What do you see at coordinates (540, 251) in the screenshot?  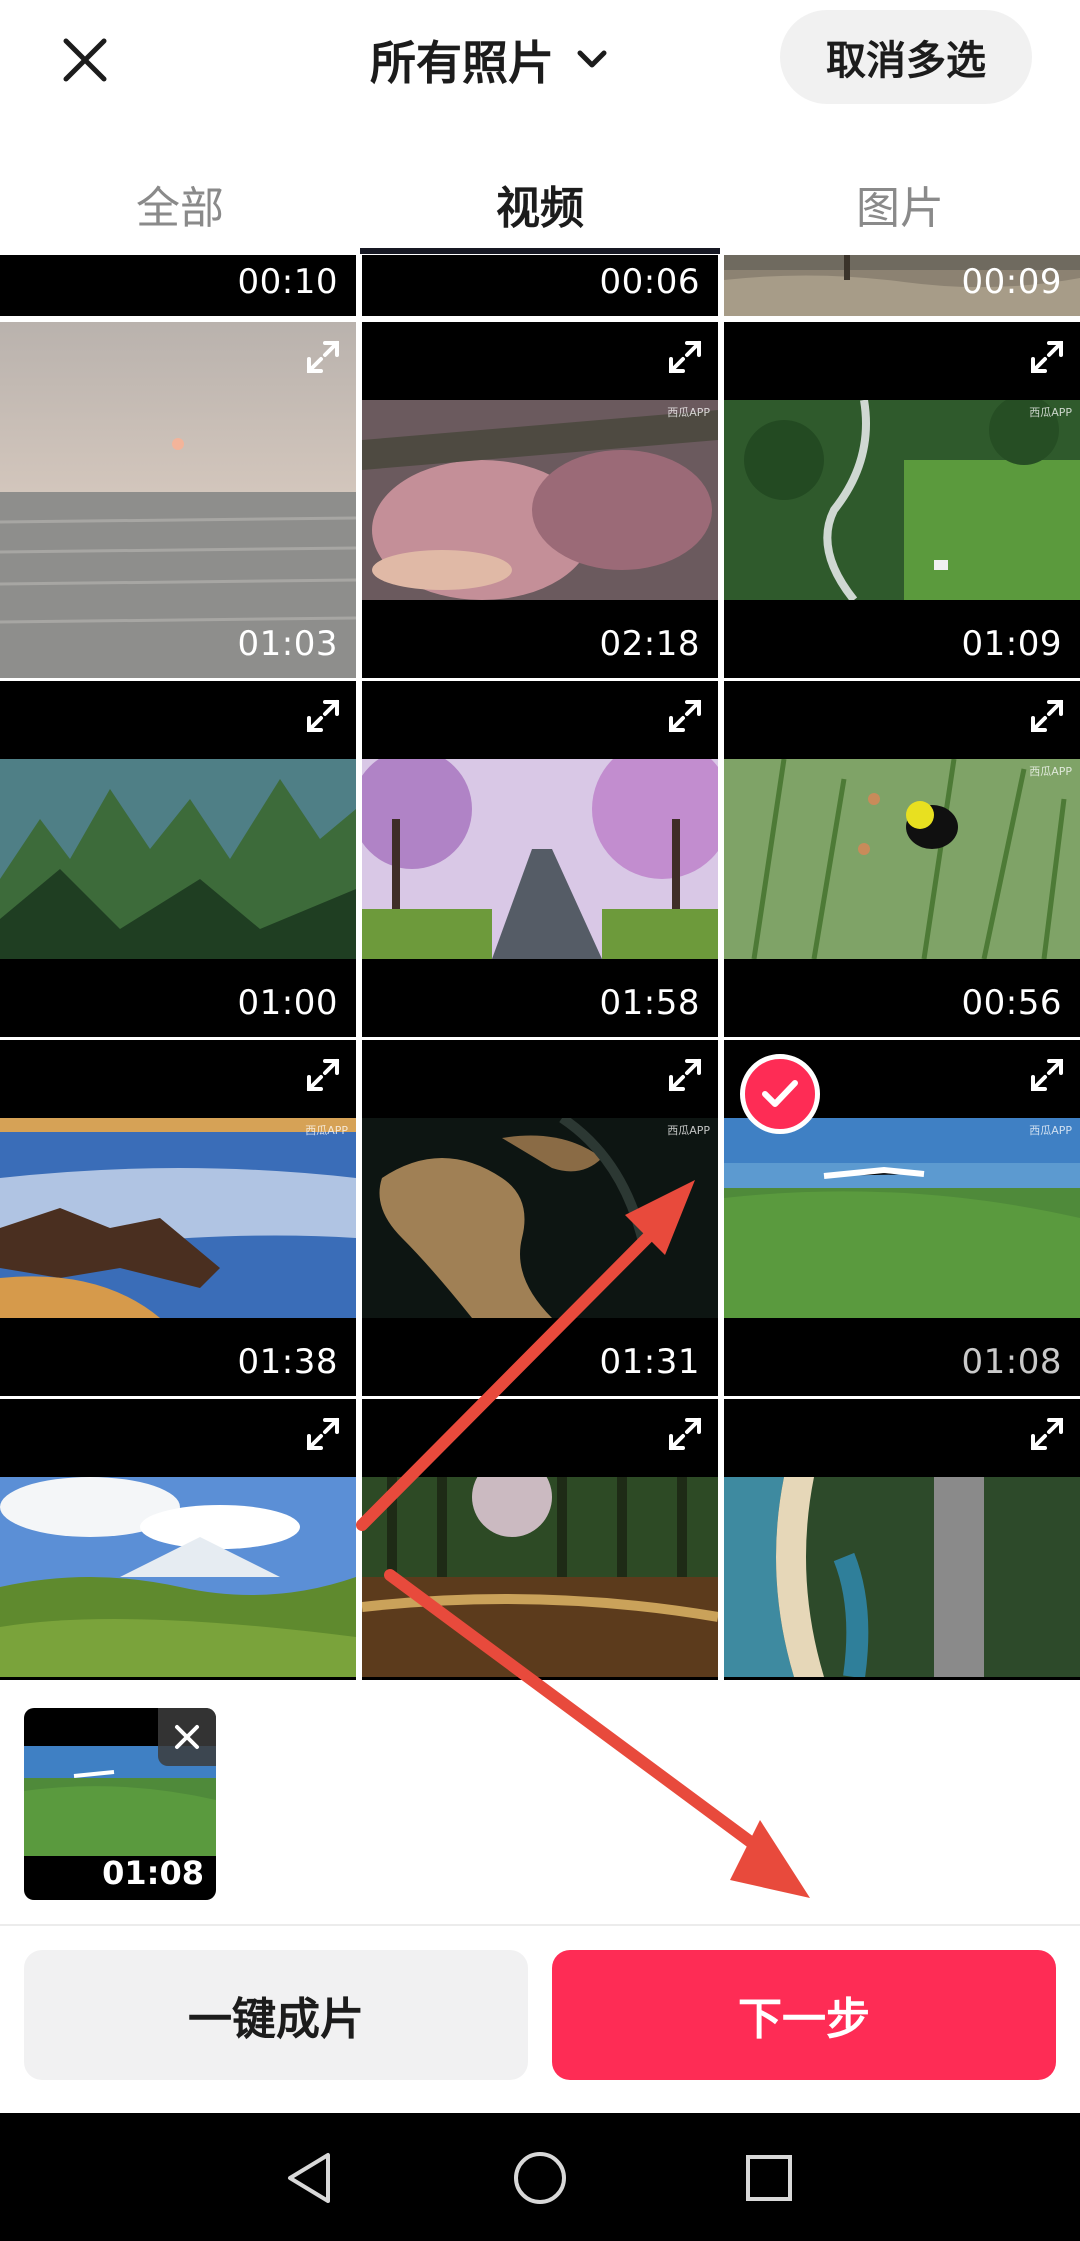 I see `tab-indicator` at bounding box center [540, 251].